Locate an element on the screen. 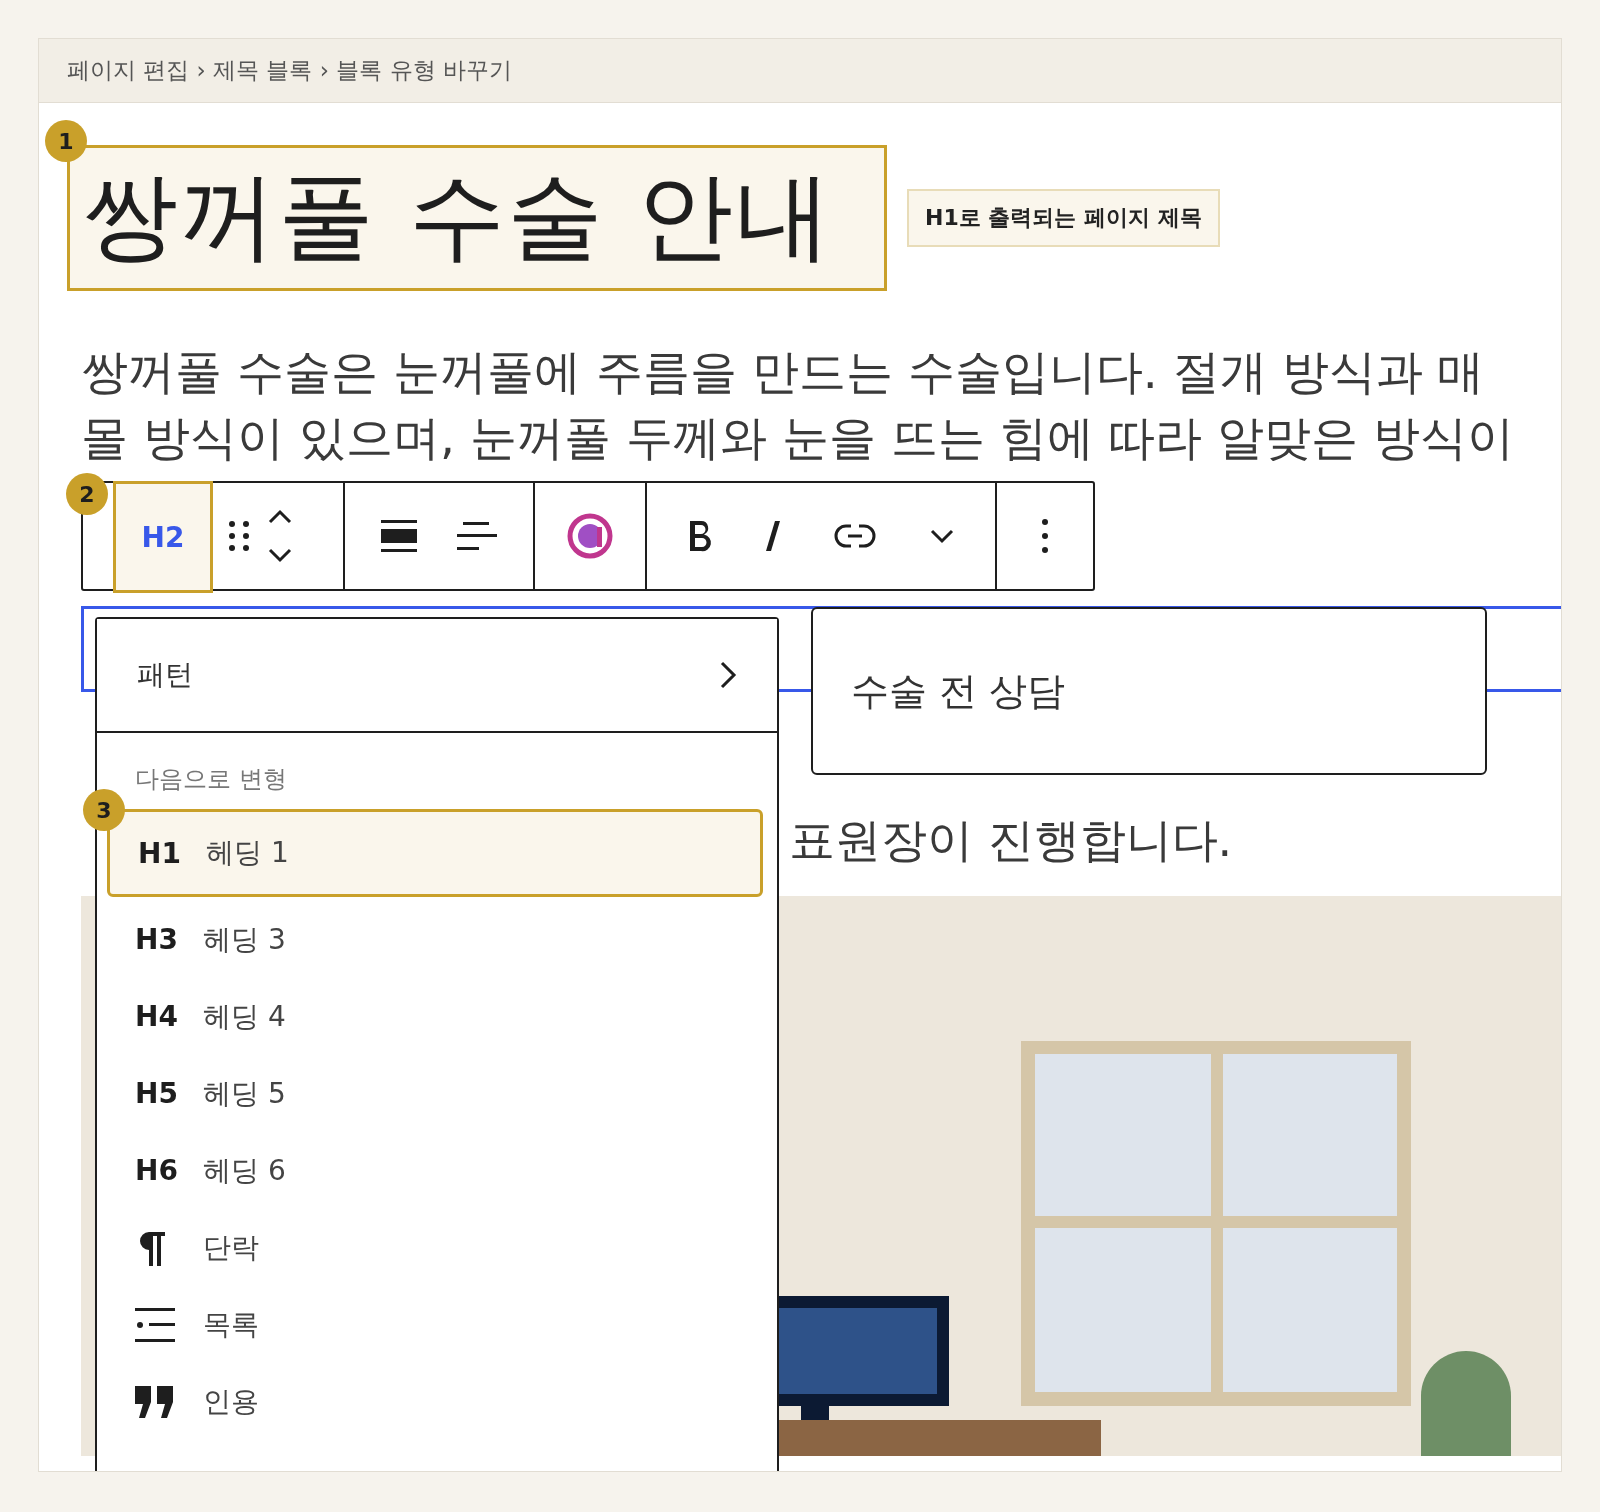 The height and width of the screenshot is (1512, 1600). italic-icon is located at coordinates (773, 536).